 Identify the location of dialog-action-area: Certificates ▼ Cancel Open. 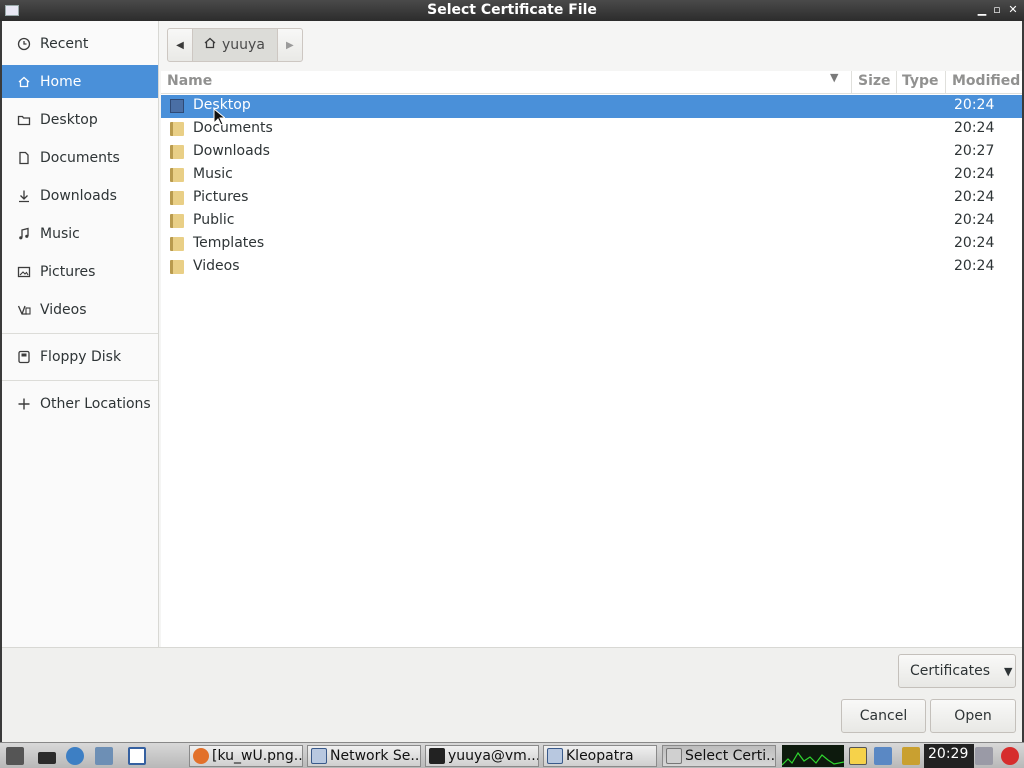
(512, 694).